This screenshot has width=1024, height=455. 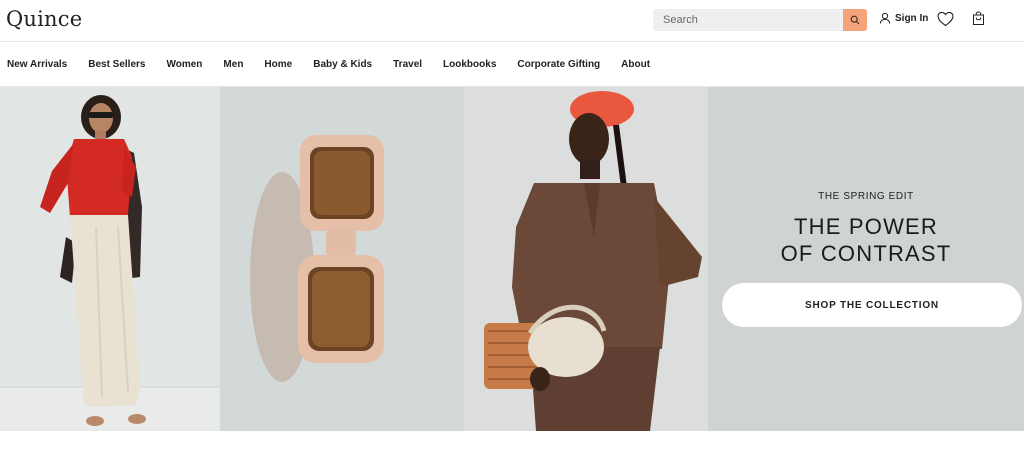 I want to click on nav-about: About, so click(x=635, y=64).